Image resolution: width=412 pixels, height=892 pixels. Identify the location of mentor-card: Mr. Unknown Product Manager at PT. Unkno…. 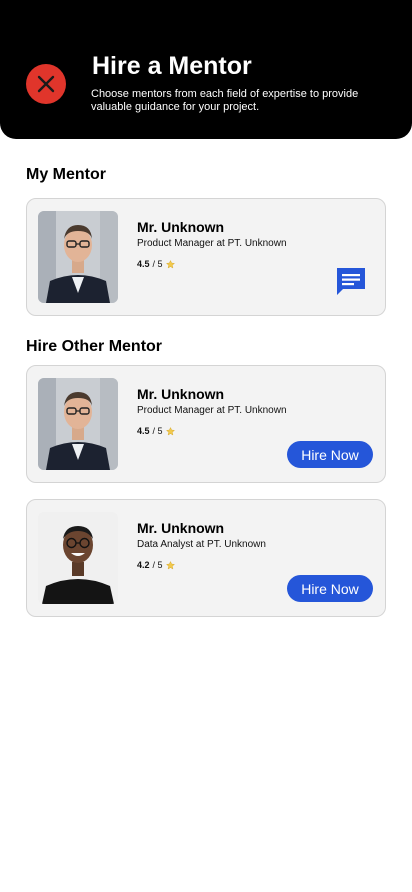
(206, 424).